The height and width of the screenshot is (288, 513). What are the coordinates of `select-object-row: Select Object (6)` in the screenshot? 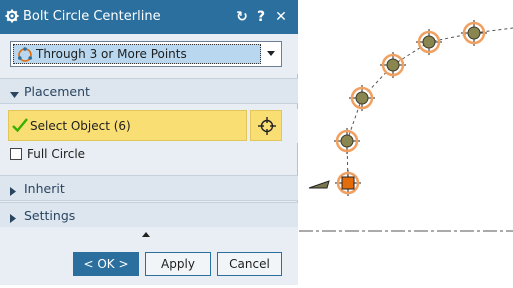 It's located at (149, 126).